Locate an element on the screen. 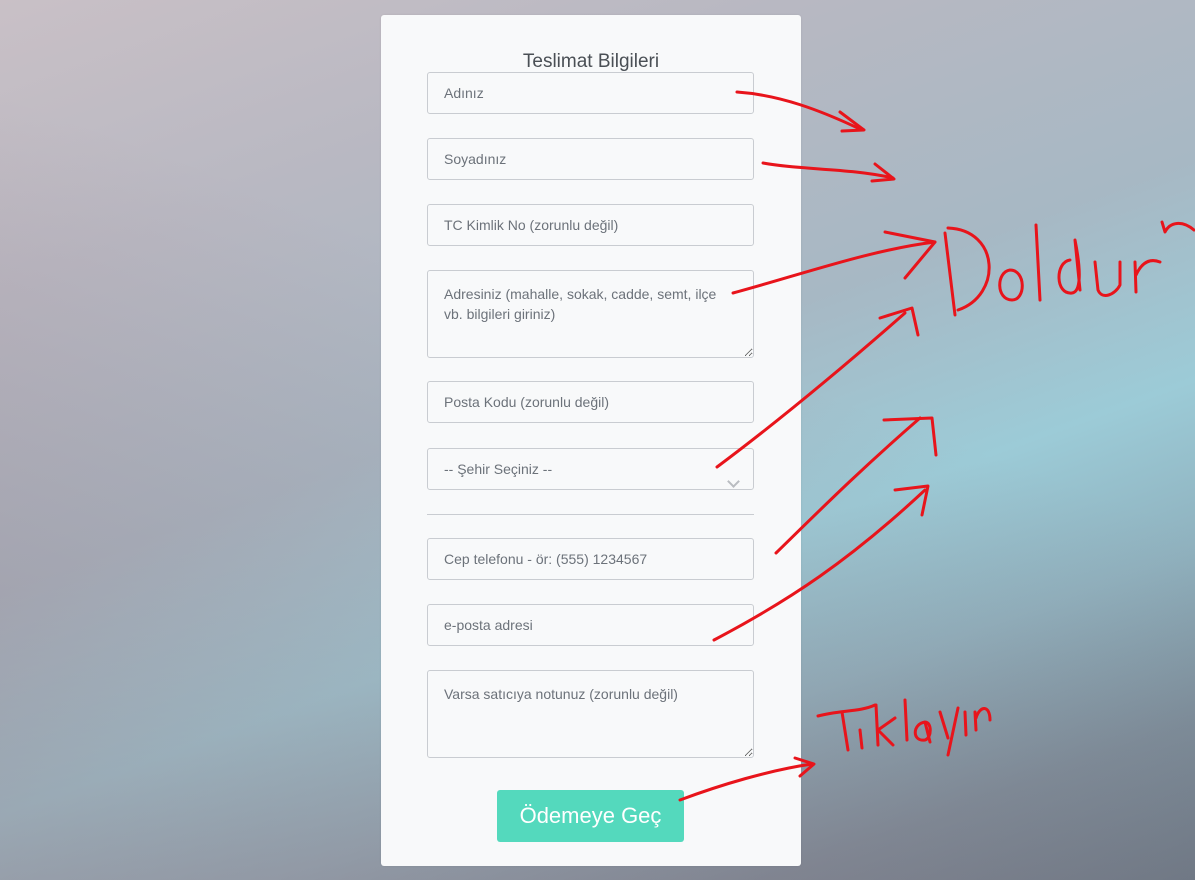 The width and height of the screenshot is (1195, 880). seller-note-textarea is located at coordinates (590, 714).